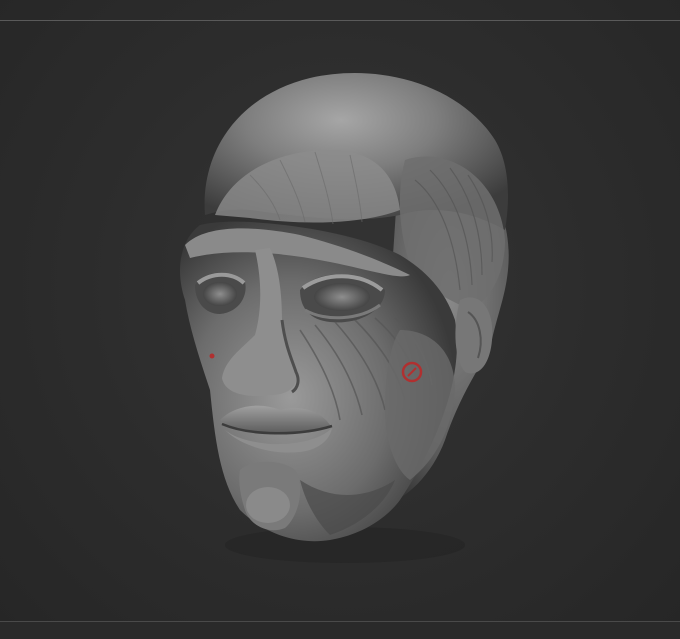 This screenshot has width=680, height=639. What do you see at coordinates (340, 630) in the screenshot?
I see `viewport-bottom-band` at bounding box center [340, 630].